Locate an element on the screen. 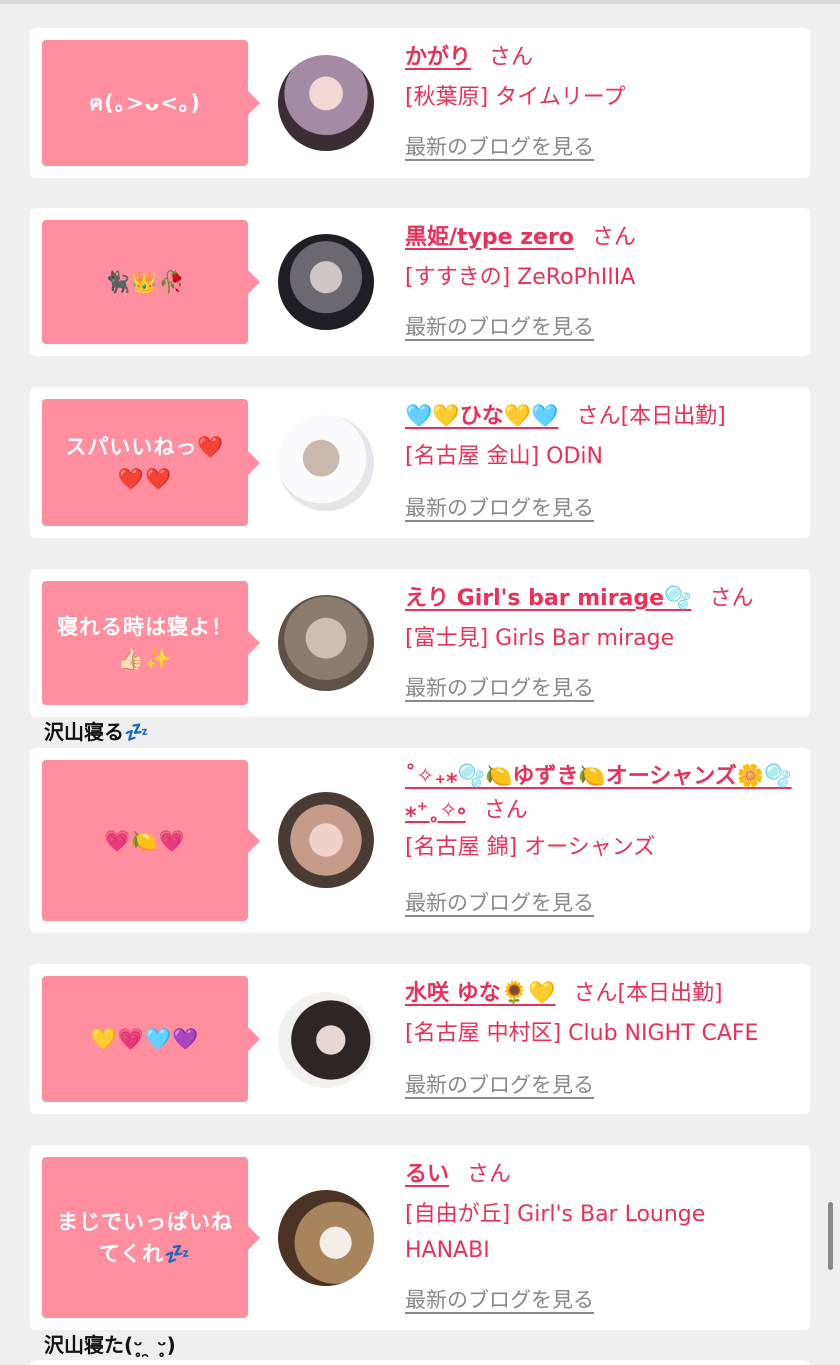  list-item-partial is located at coordinates (420, 1362).